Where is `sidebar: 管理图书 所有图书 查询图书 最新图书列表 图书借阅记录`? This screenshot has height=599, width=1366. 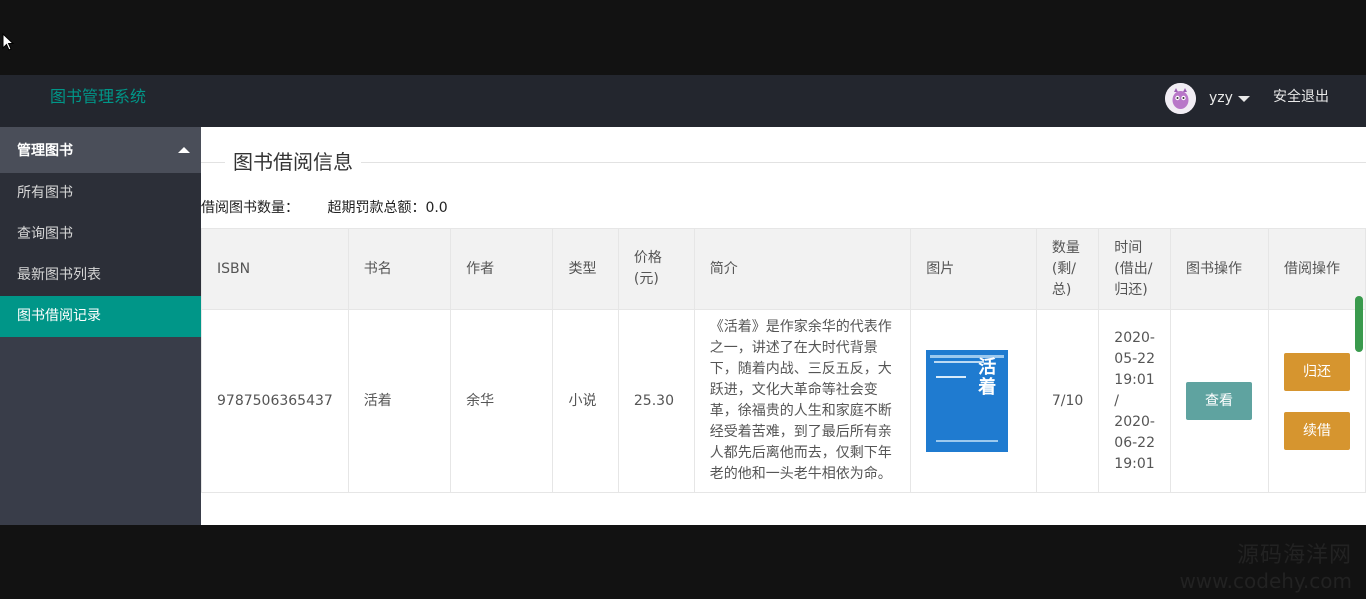 sidebar: 管理图书 所有图书 查询图书 最新图书列表 图书借阅记录 is located at coordinates (100, 326).